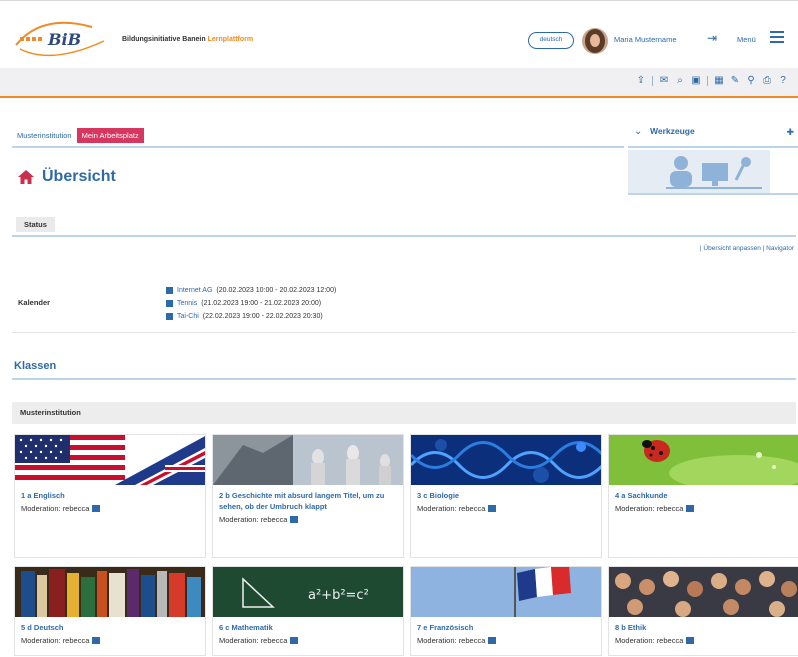 The width and height of the screenshot is (798, 657). What do you see at coordinates (404, 225) in the screenshot?
I see `status-bar: Status` at bounding box center [404, 225].